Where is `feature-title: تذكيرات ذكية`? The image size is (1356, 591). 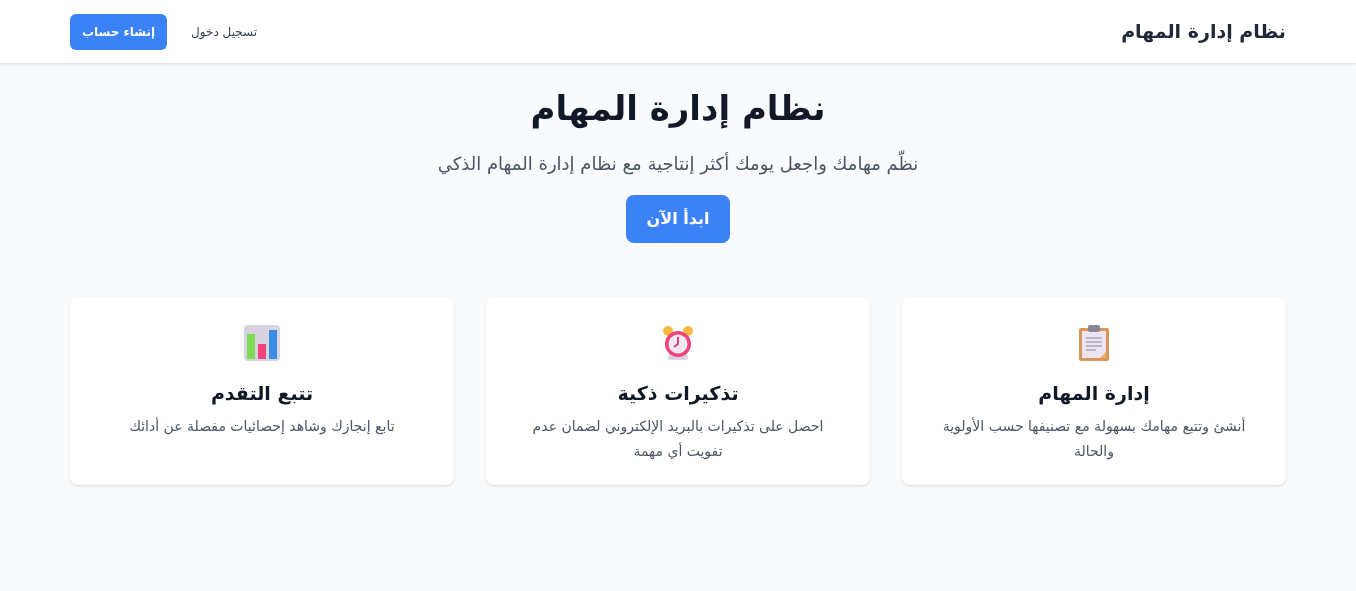 feature-title: تذكيرات ذكية is located at coordinates (678, 394).